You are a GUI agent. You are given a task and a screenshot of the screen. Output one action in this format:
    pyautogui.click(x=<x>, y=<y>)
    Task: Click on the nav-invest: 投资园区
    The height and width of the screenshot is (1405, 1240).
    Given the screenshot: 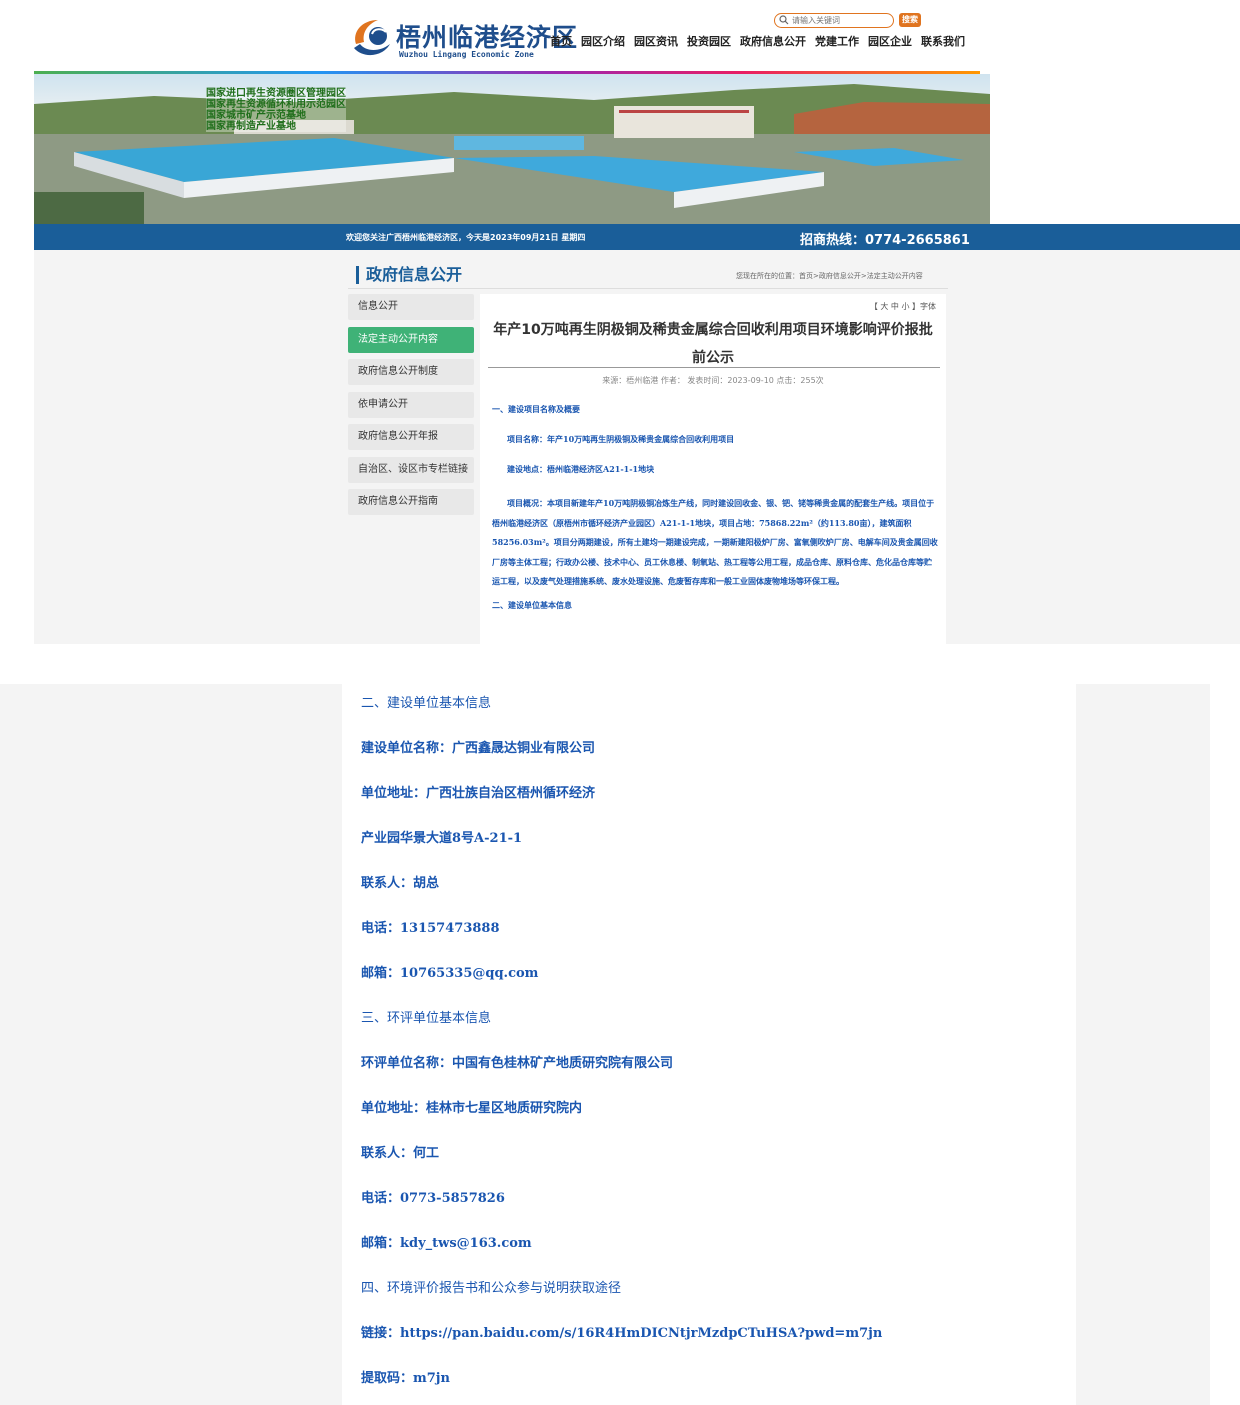 What is the action you would take?
    pyautogui.click(x=709, y=41)
    